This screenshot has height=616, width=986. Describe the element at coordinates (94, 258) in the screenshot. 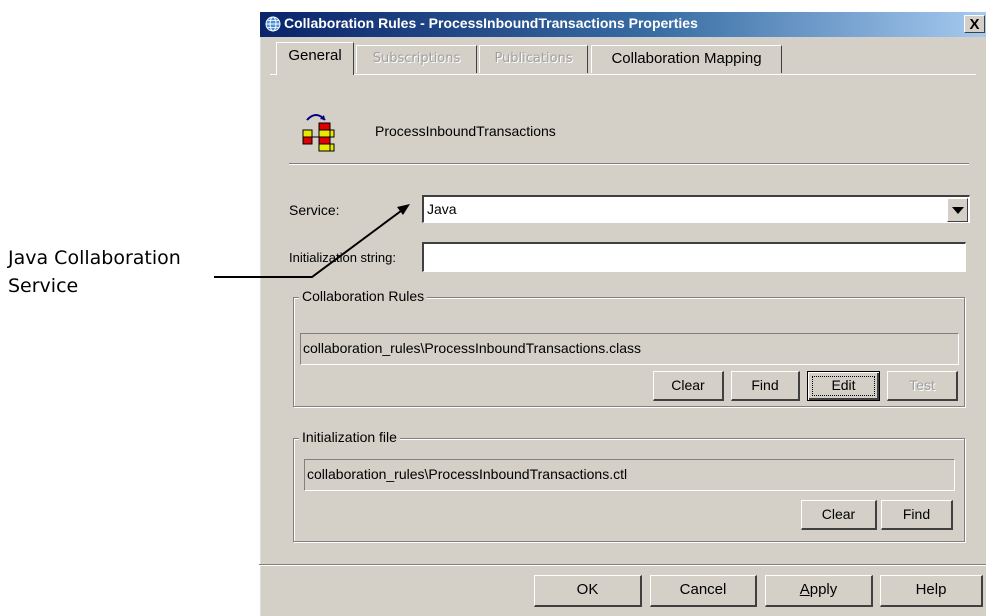

I see `callout-line-1: Java Collaboration` at that location.